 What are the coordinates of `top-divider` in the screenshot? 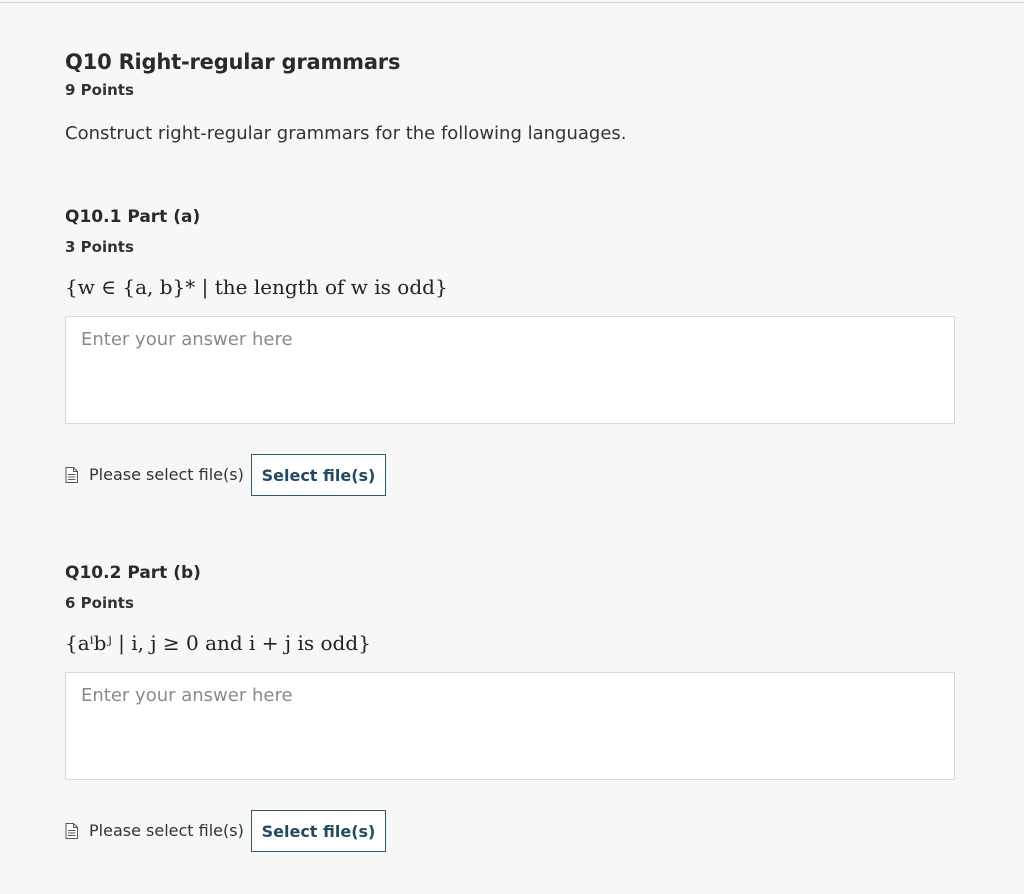 It's located at (512, 2).